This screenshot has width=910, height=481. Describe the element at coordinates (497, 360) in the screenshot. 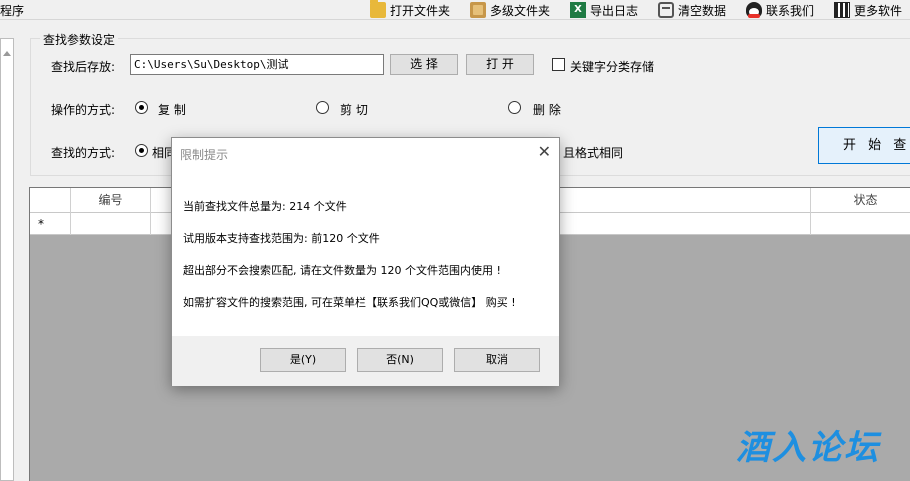

I see `cancel-button: 取消` at that location.